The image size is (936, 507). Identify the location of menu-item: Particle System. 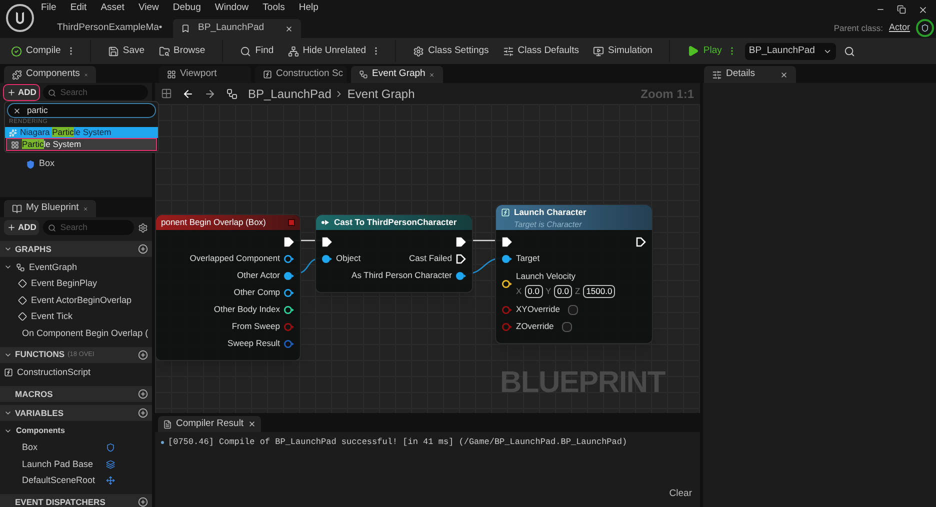
(81, 144).